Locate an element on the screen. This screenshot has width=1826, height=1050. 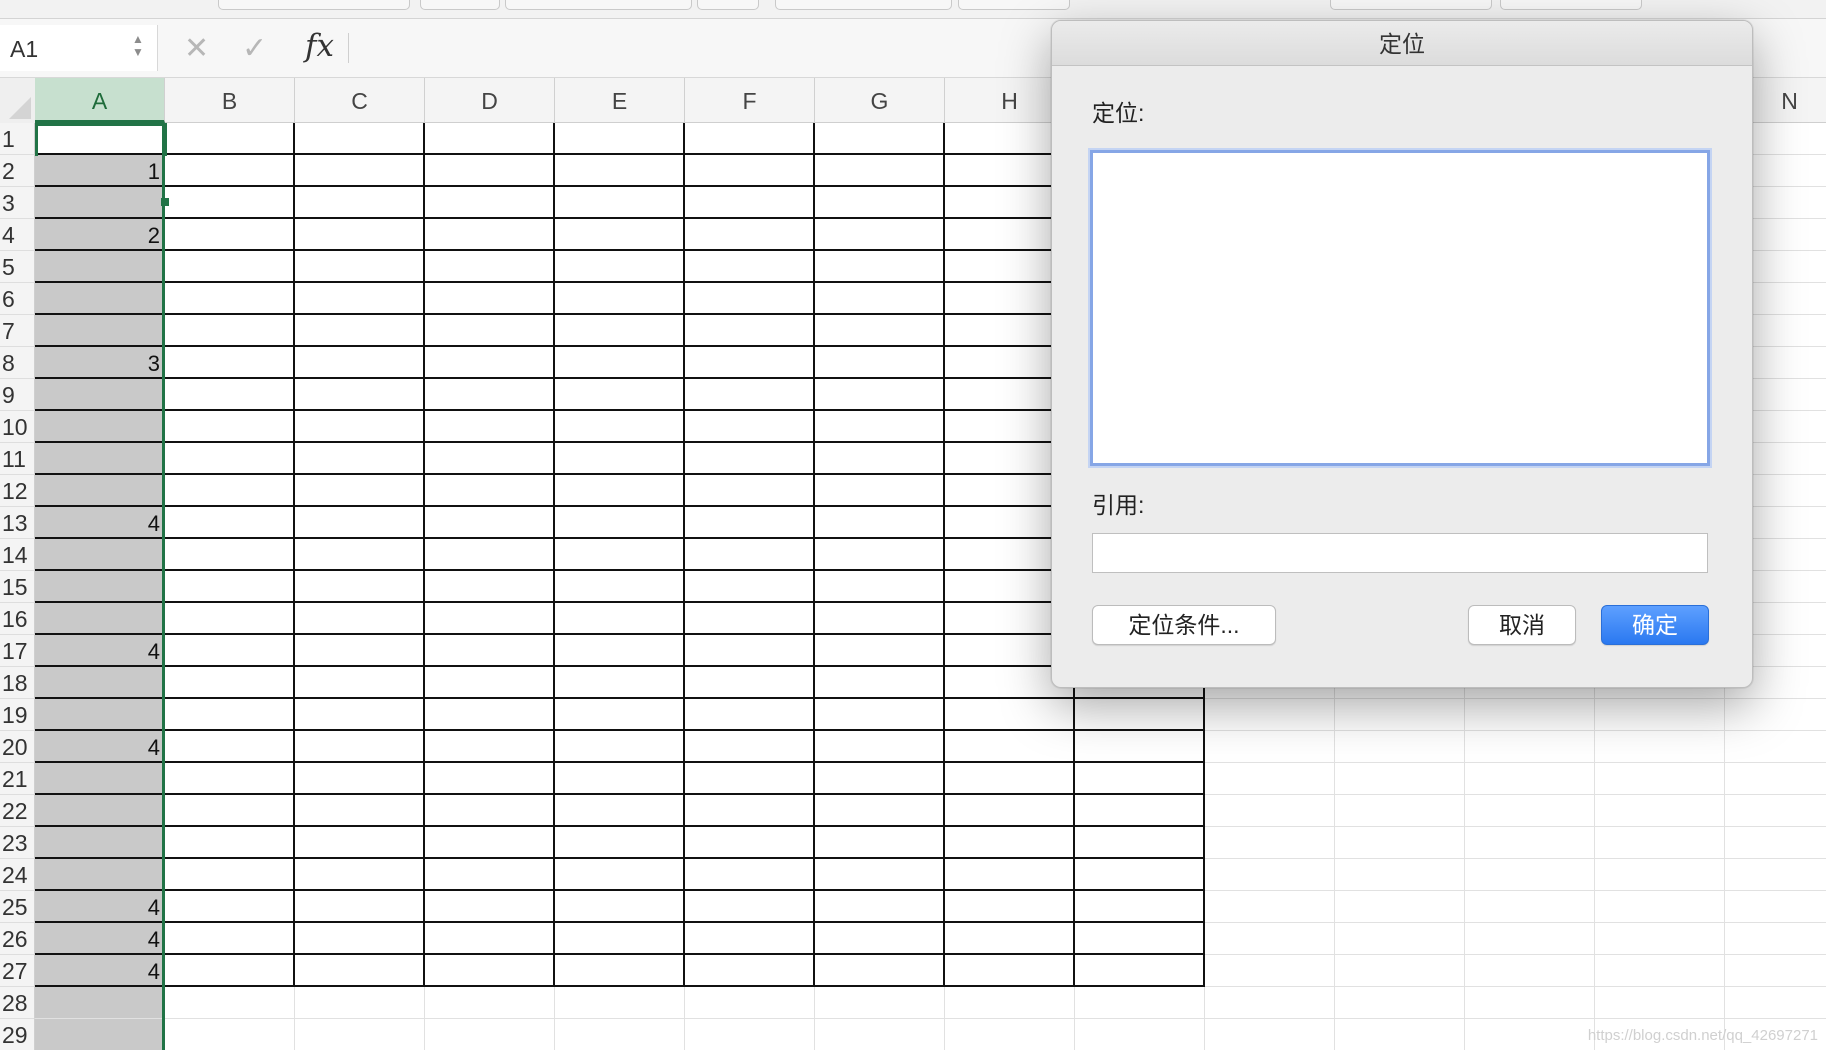
cell-k22 is located at coordinates (1400, 811).